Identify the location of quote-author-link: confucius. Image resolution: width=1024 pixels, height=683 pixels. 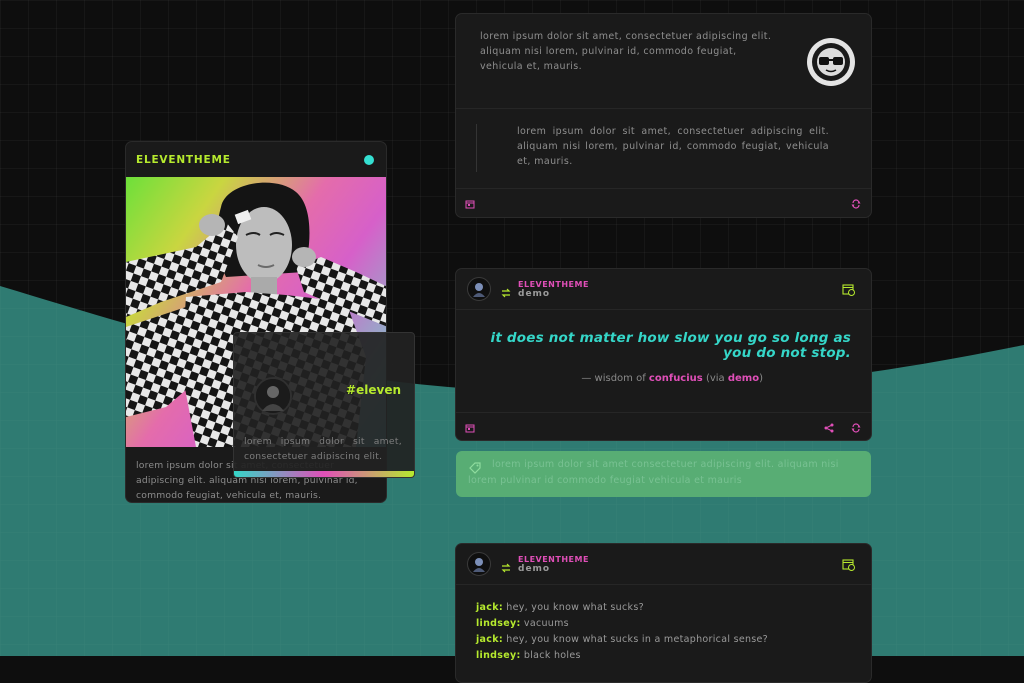
(676, 378).